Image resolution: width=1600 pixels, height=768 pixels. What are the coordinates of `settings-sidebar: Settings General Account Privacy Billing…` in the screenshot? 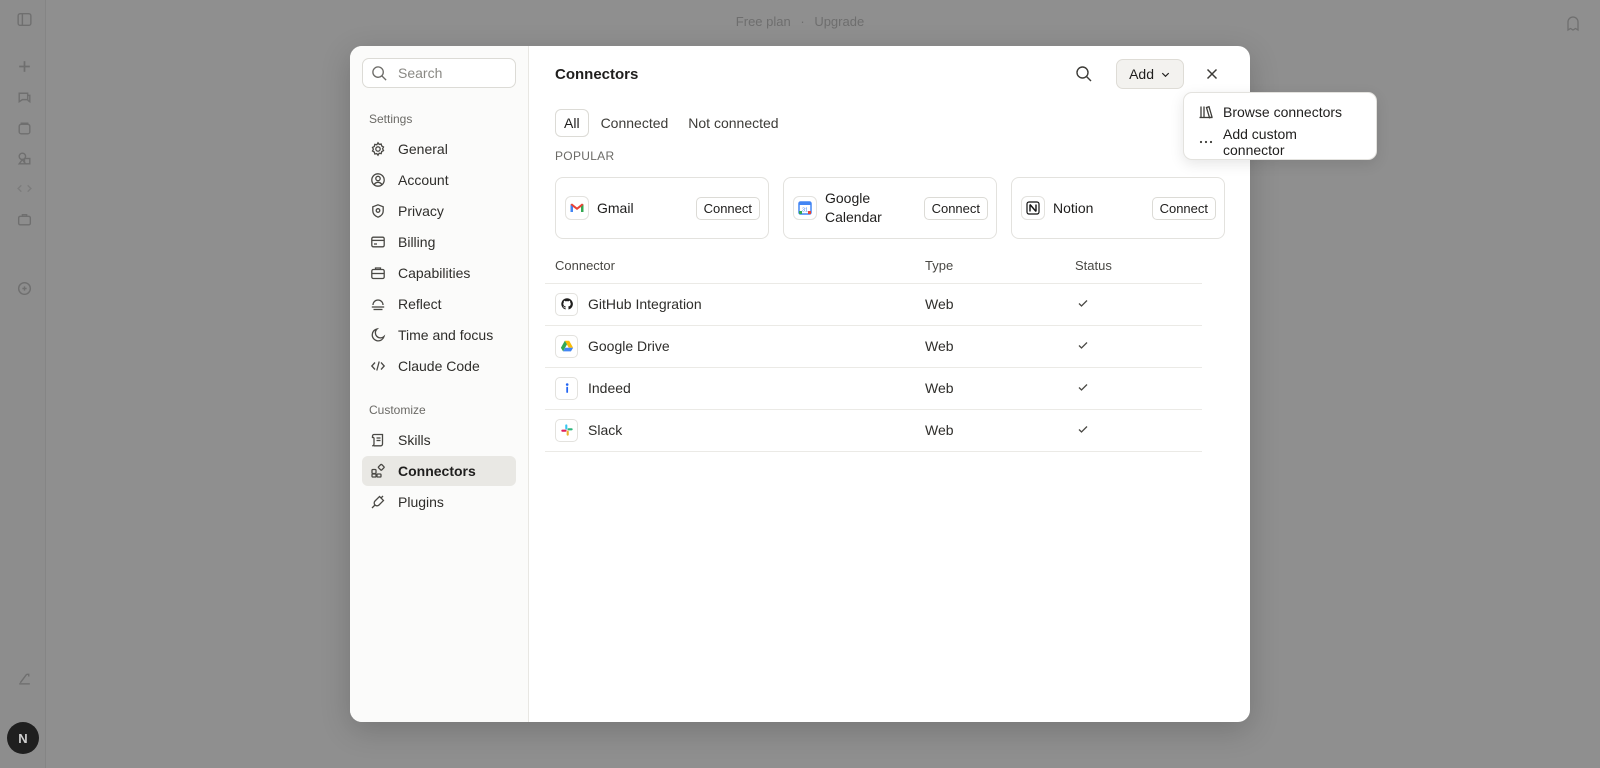 It's located at (439, 384).